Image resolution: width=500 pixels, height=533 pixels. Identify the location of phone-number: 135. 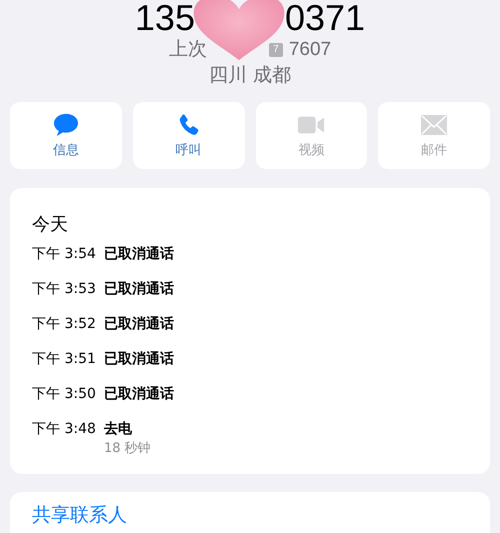
(164, 18).